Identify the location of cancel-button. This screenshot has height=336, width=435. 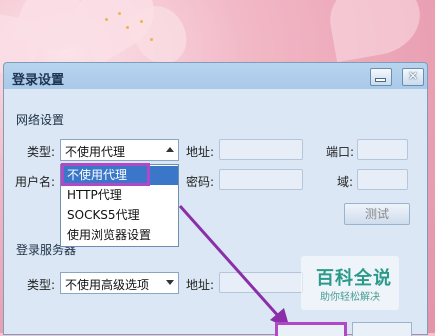
(382, 329).